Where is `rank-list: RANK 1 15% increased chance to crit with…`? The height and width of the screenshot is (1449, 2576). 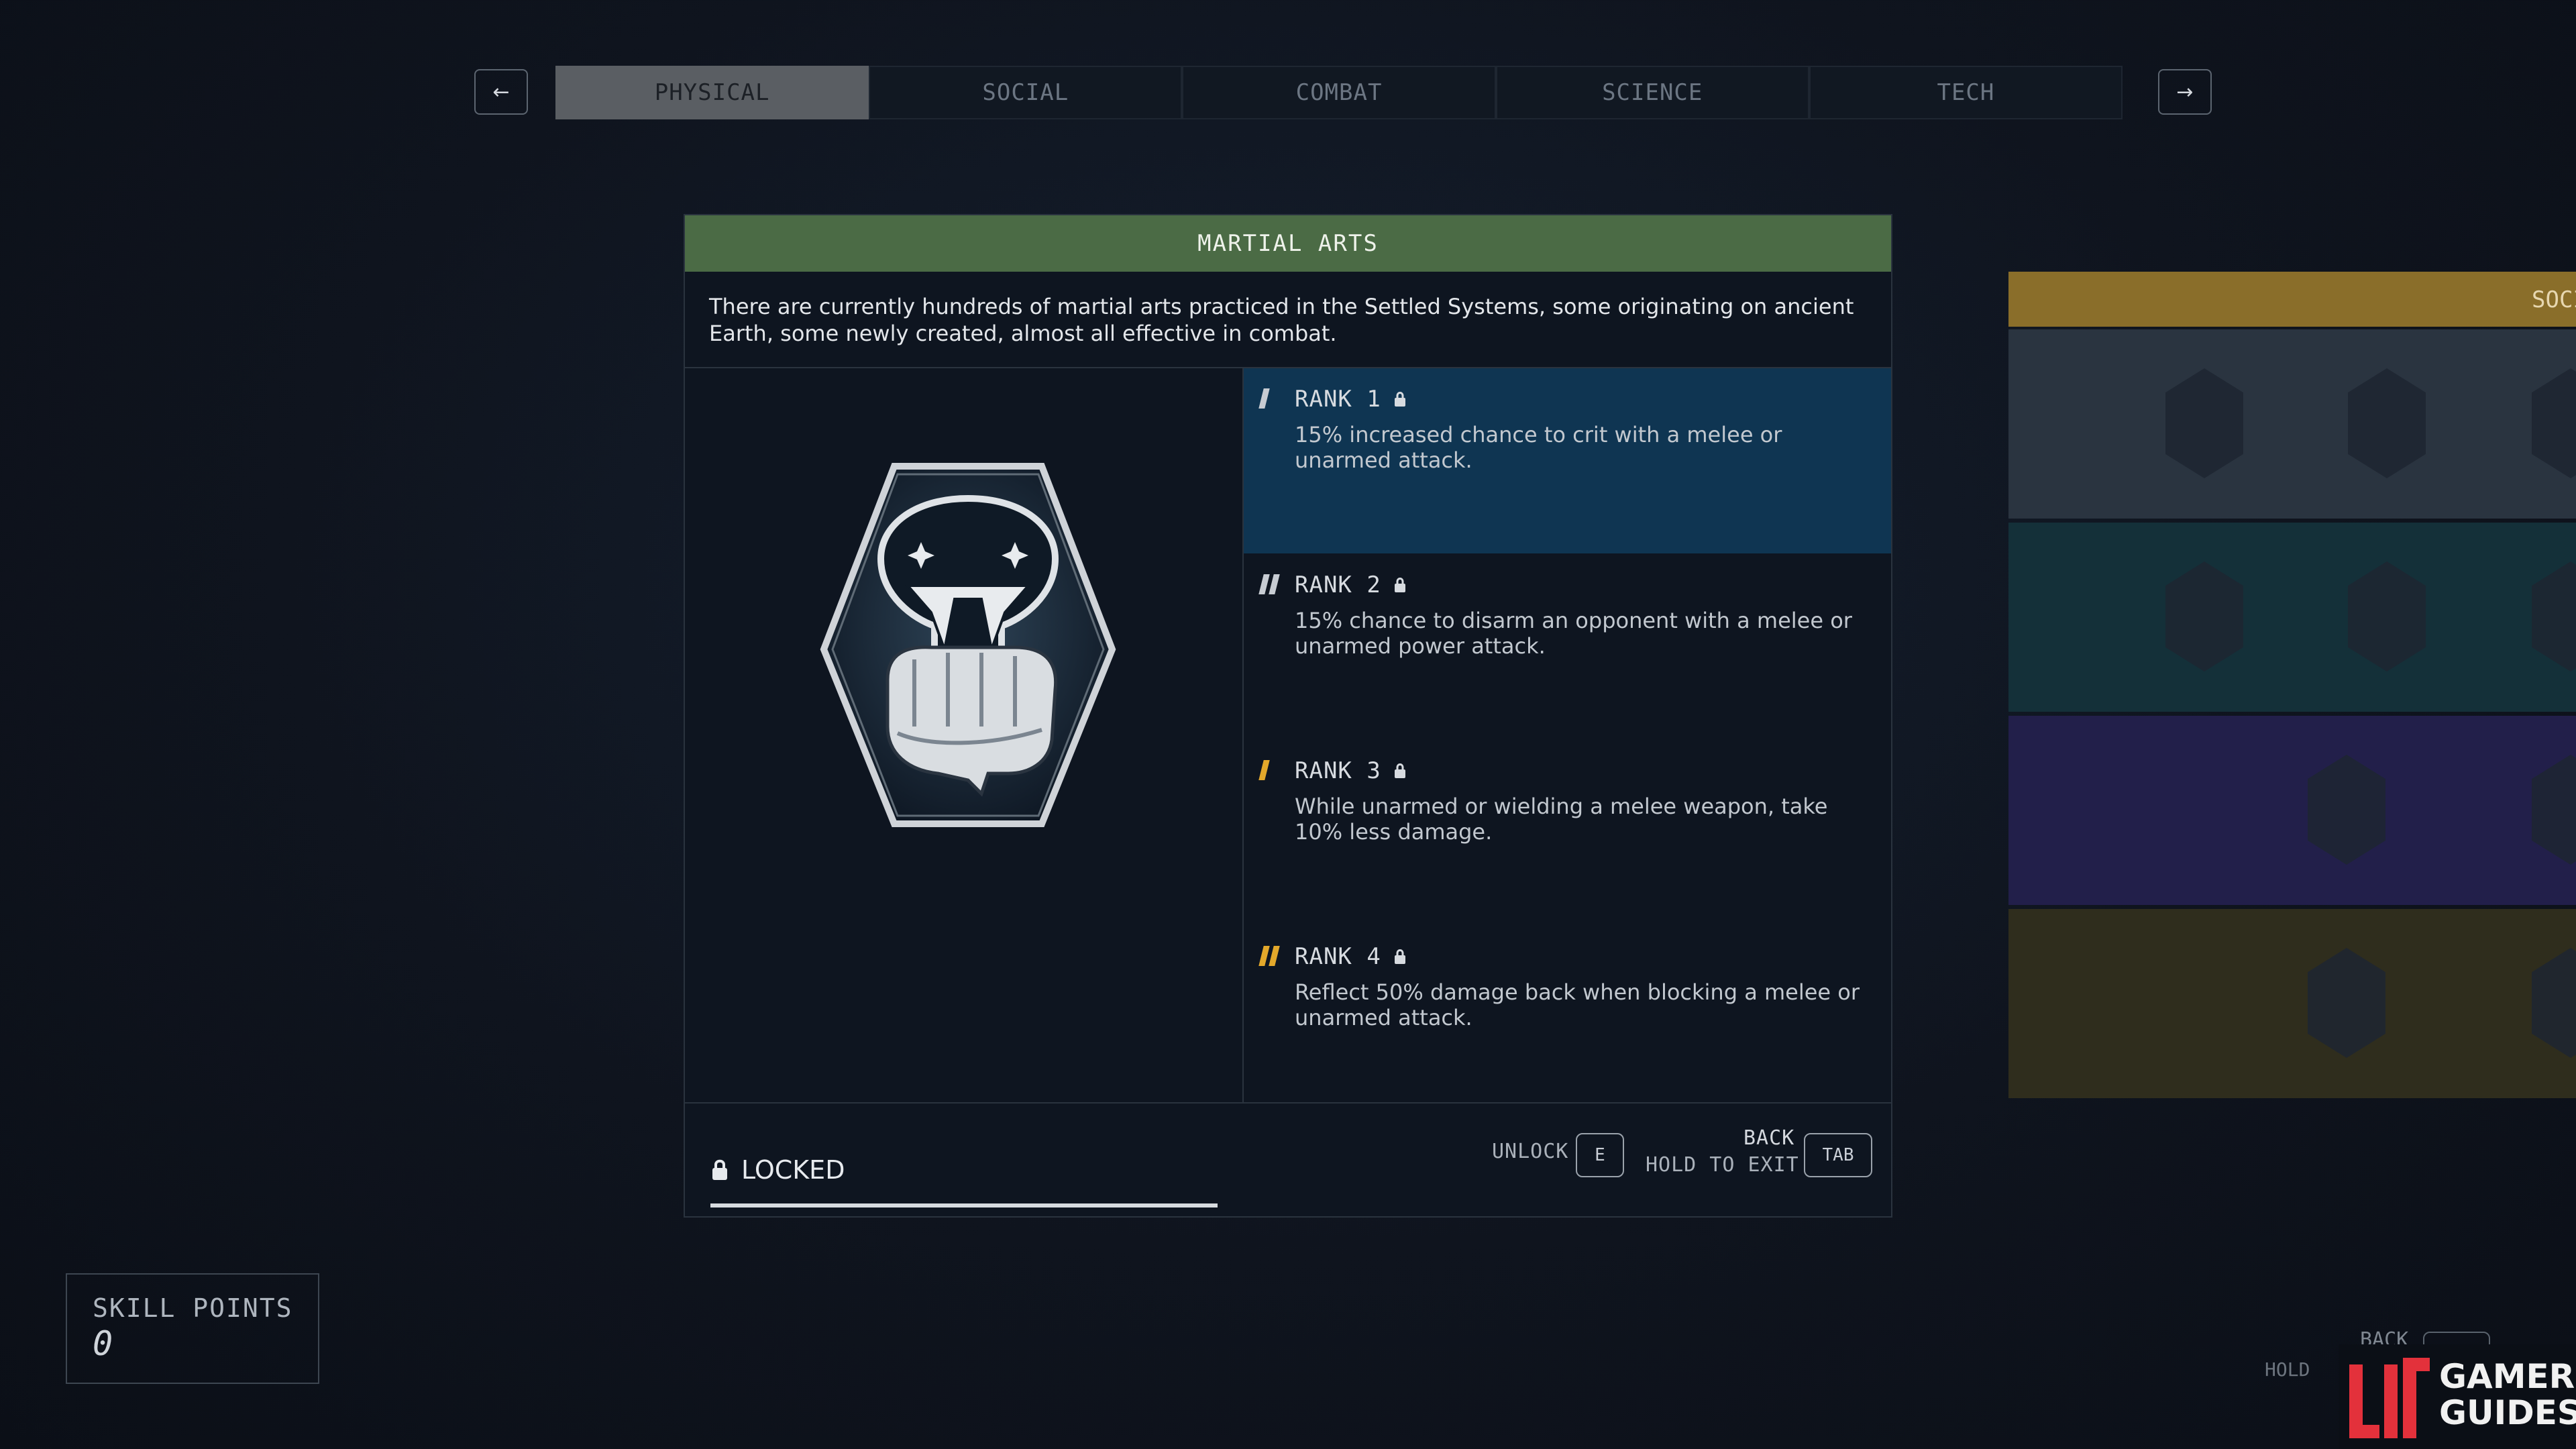 rank-list: RANK 1 15% increased chance to crit with… is located at coordinates (1567, 735).